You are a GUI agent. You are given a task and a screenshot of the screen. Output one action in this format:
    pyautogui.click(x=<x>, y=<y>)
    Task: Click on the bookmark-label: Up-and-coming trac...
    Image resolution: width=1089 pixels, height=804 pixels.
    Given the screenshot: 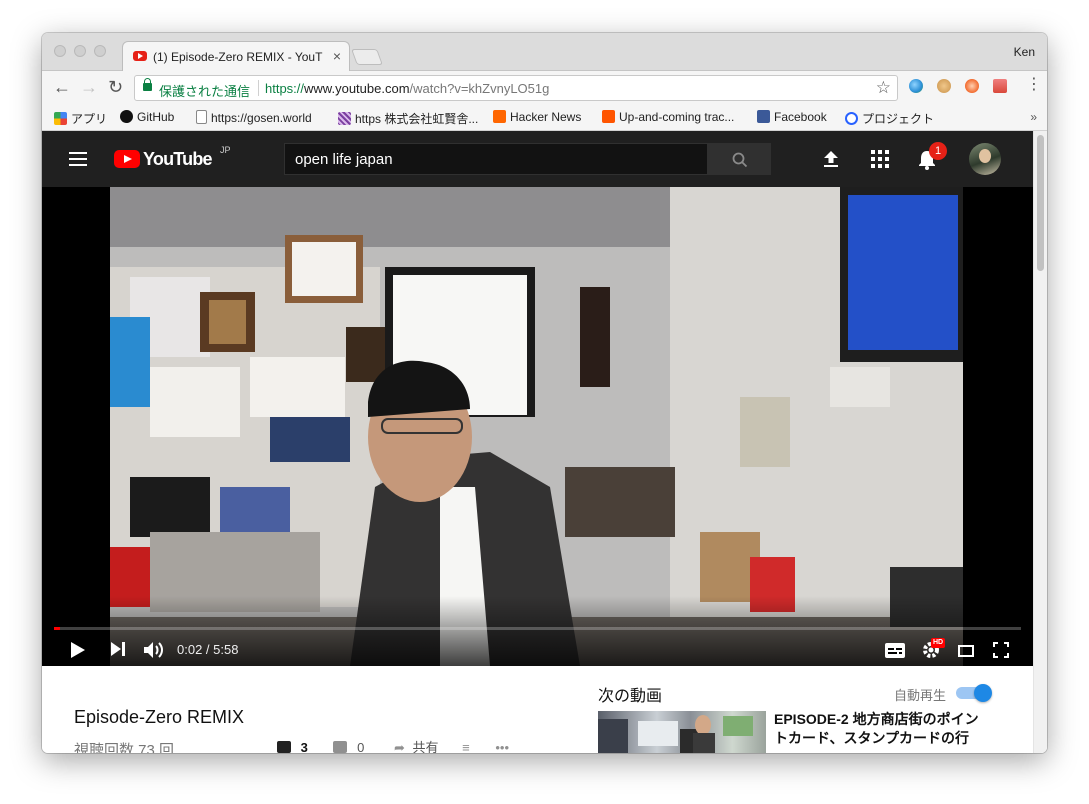 What is the action you would take?
    pyautogui.click(x=677, y=117)
    